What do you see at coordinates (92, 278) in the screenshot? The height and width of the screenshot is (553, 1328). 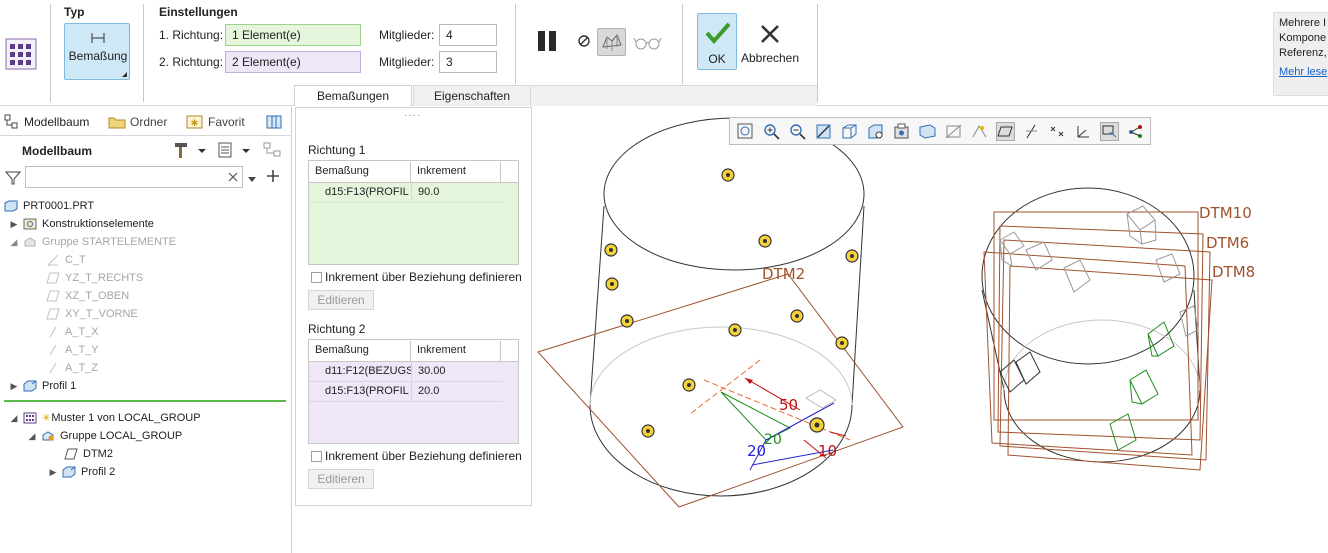 I see `tree-item-yz-right: YZ_T_RECHTS` at bounding box center [92, 278].